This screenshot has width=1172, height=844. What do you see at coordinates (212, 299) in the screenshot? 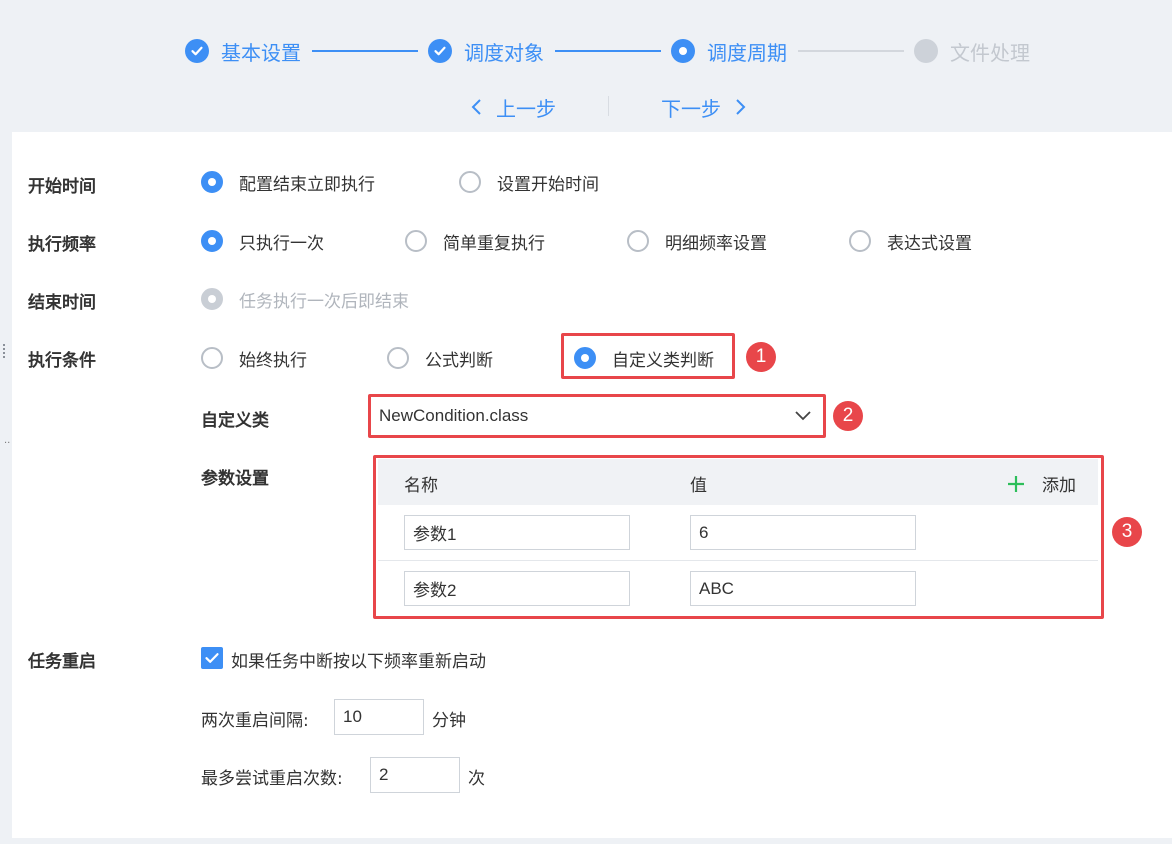
I see `radio-disabled-icon` at bounding box center [212, 299].